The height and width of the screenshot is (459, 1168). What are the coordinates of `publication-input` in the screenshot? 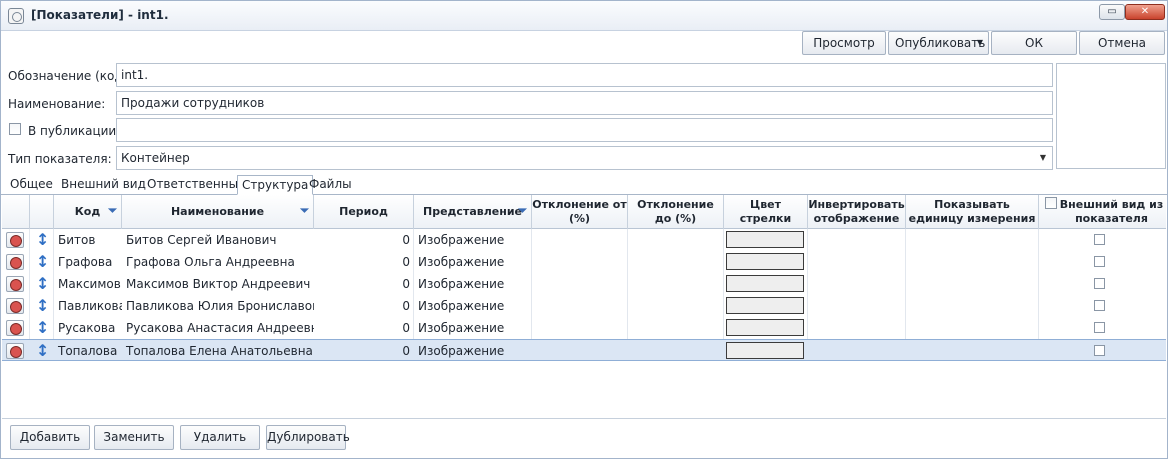 It's located at (584, 130).